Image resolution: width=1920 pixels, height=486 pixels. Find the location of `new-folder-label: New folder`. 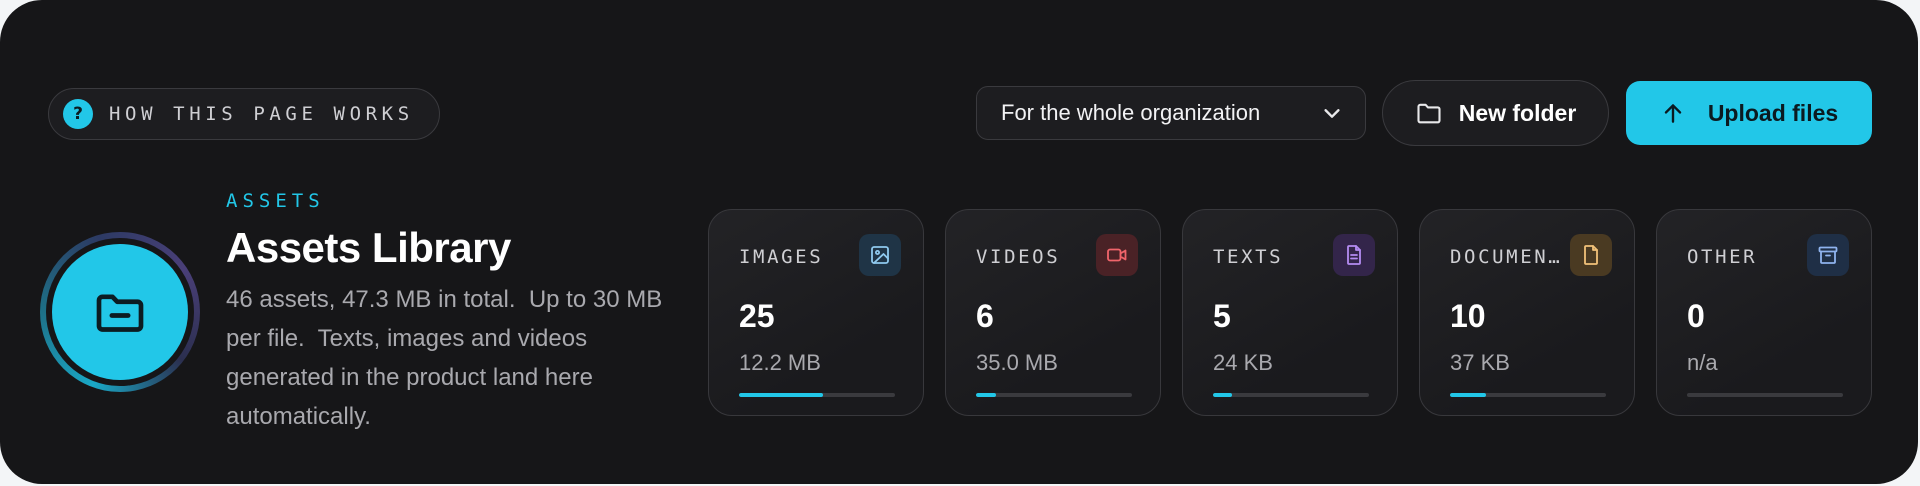

new-folder-label: New folder is located at coordinates (1517, 112).